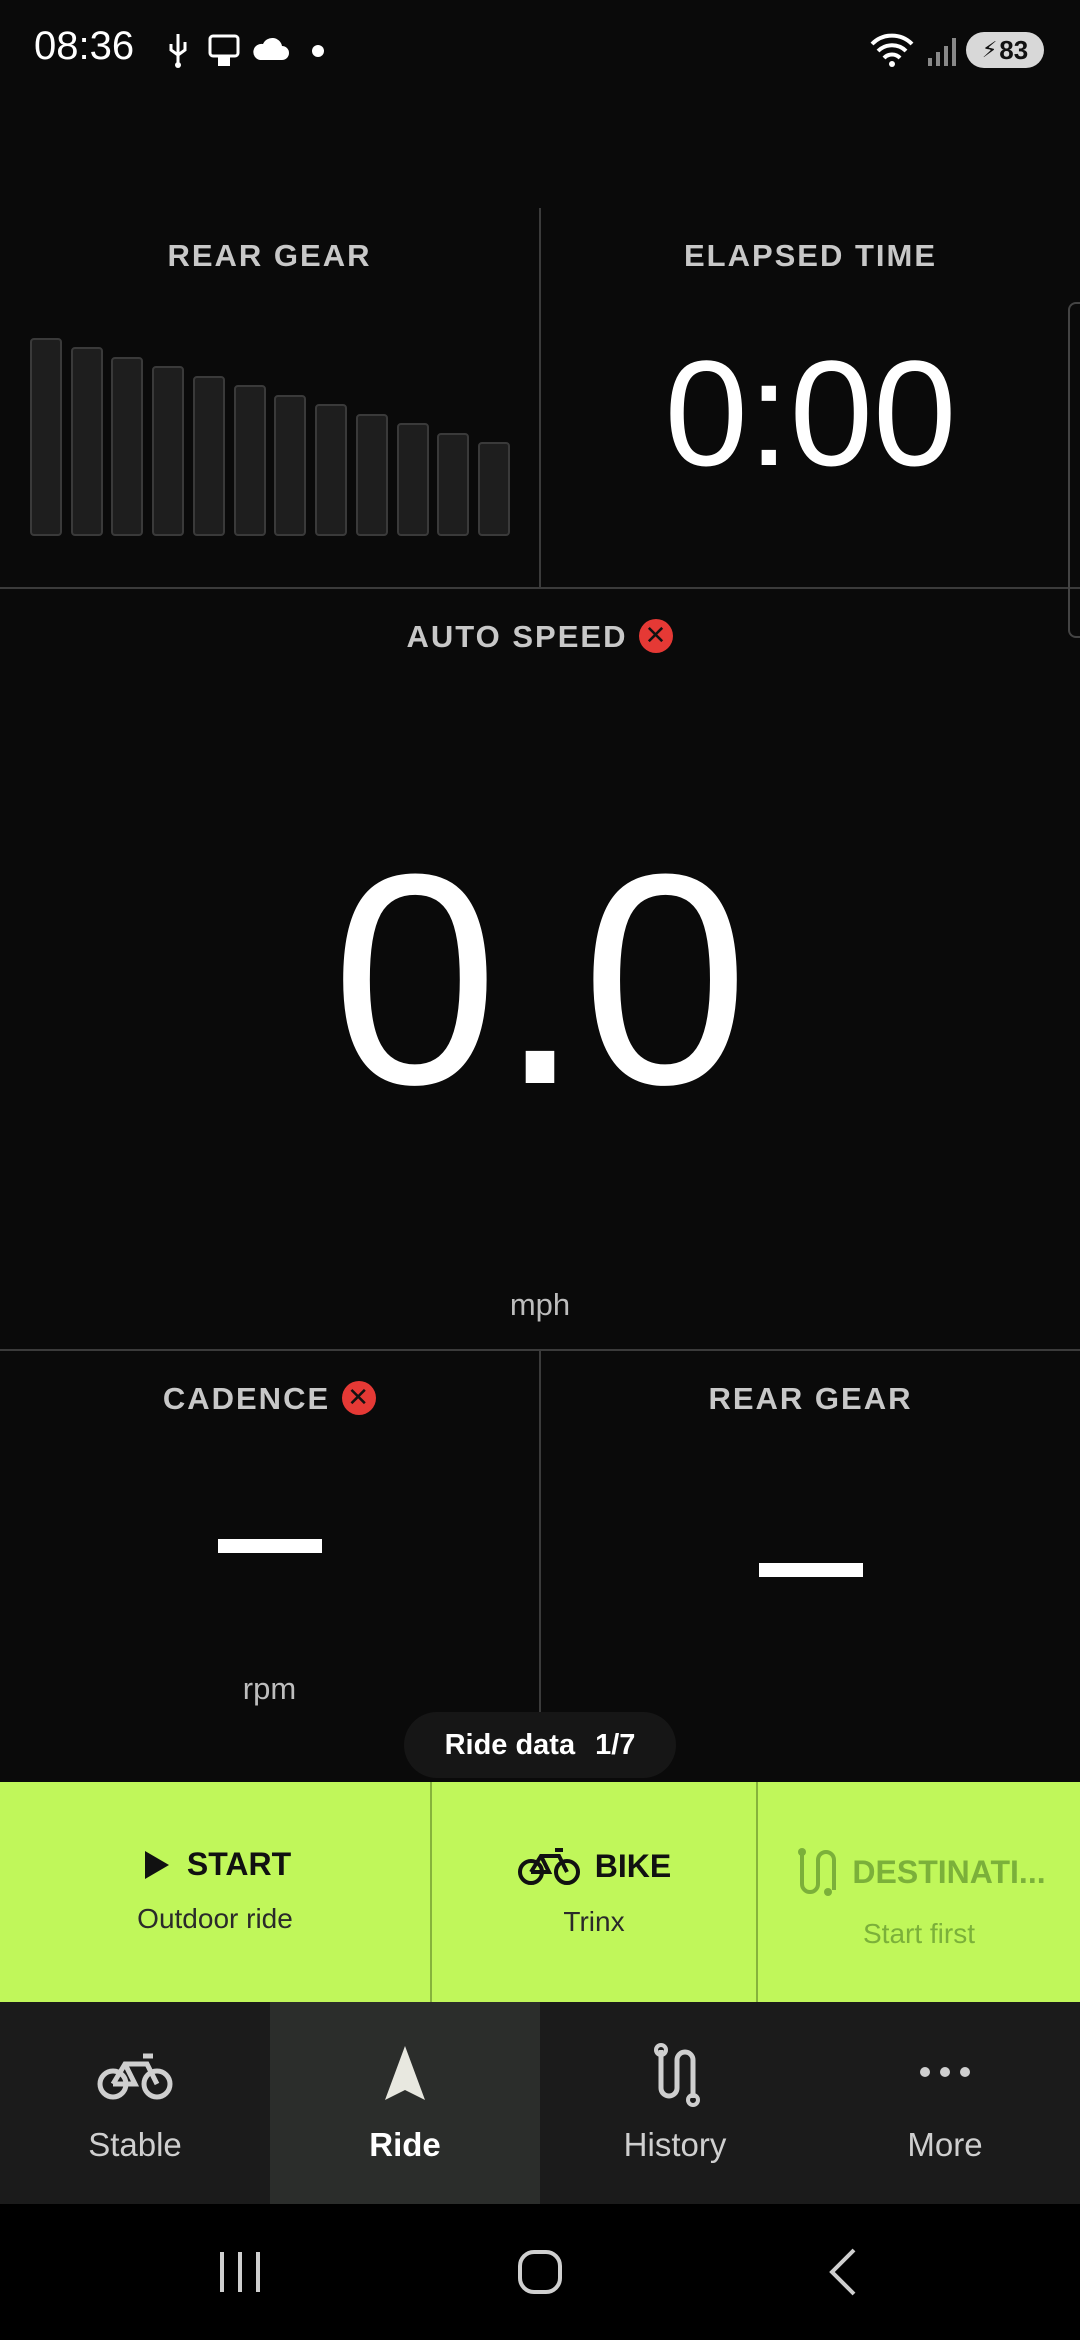 This screenshot has height=2340, width=1080. Describe the element at coordinates (240, 2272) in the screenshot. I see `recent-apps-icon` at that location.